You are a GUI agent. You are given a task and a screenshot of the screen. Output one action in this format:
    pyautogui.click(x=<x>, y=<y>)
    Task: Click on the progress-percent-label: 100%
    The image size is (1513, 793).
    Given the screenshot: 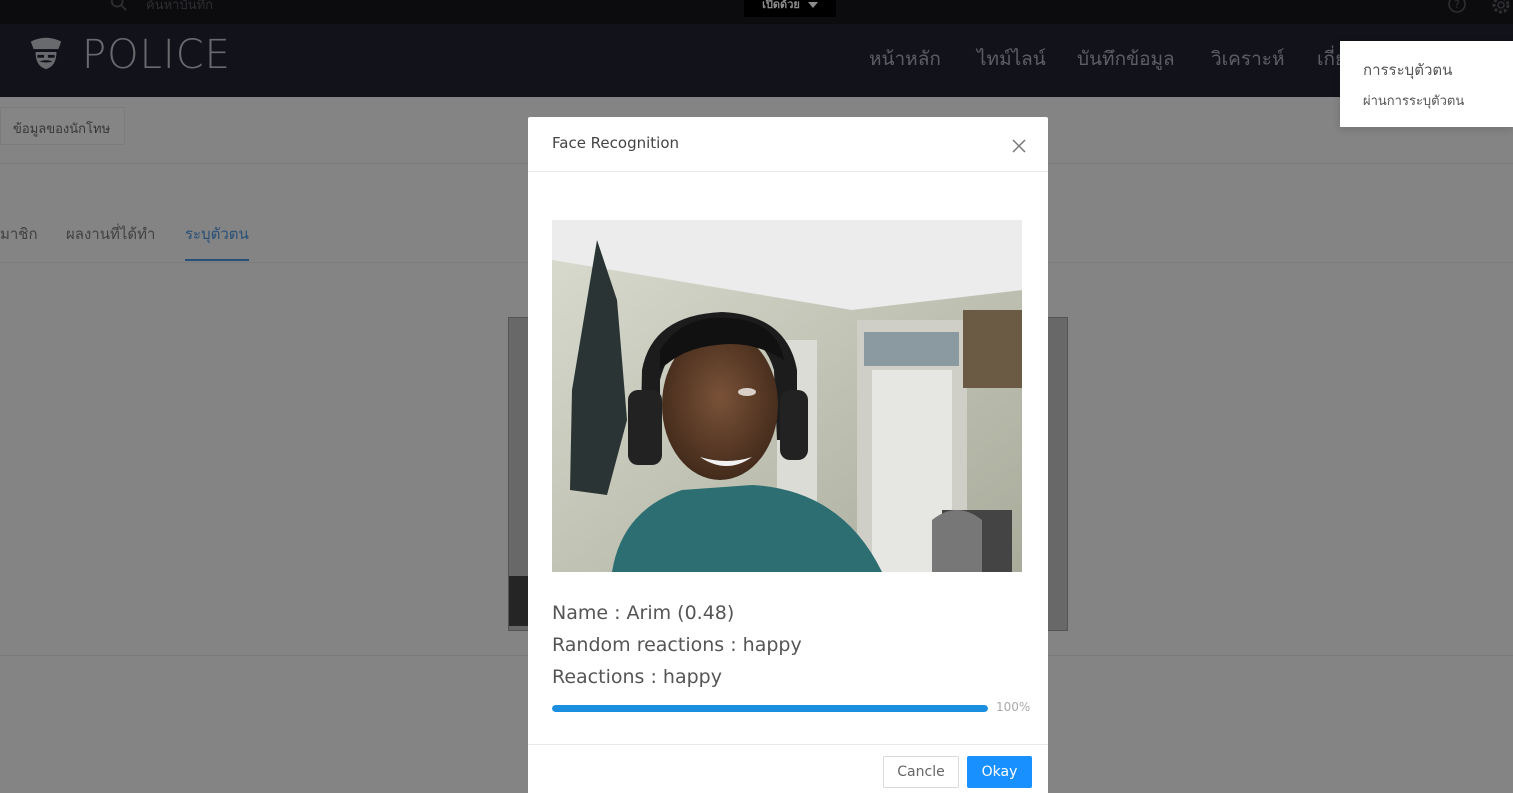 What is the action you would take?
    pyautogui.click(x=1013, y=707)
    